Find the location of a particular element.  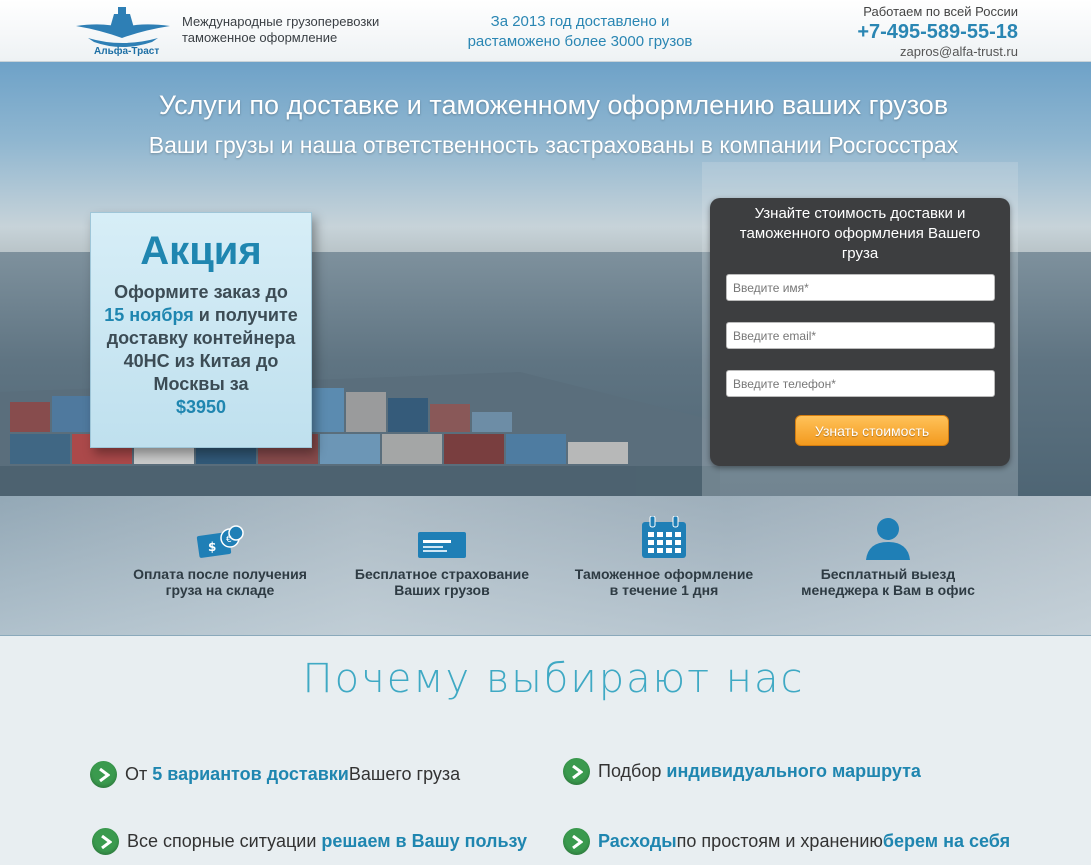

logo-text: Альфа-Траст is located at coordinates (127, 51).